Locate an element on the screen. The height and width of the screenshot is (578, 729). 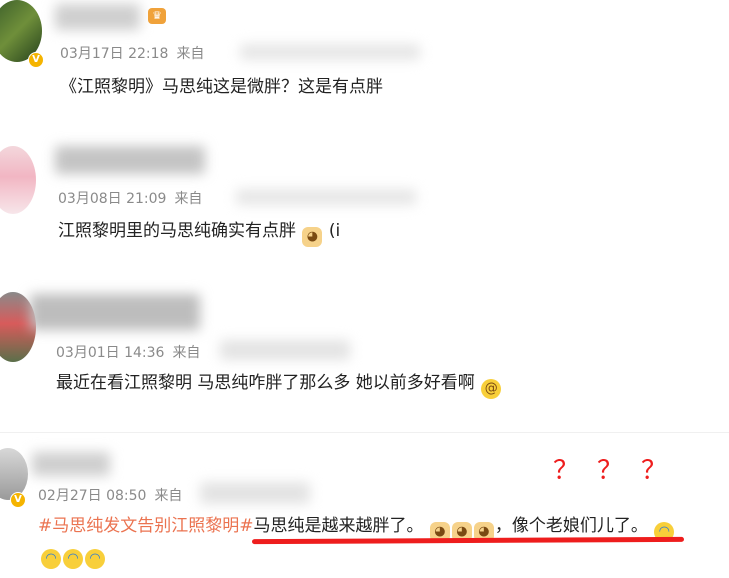
comment-text-main: 马思纯是越来越胖了。 is located at coordinates (338, 526).